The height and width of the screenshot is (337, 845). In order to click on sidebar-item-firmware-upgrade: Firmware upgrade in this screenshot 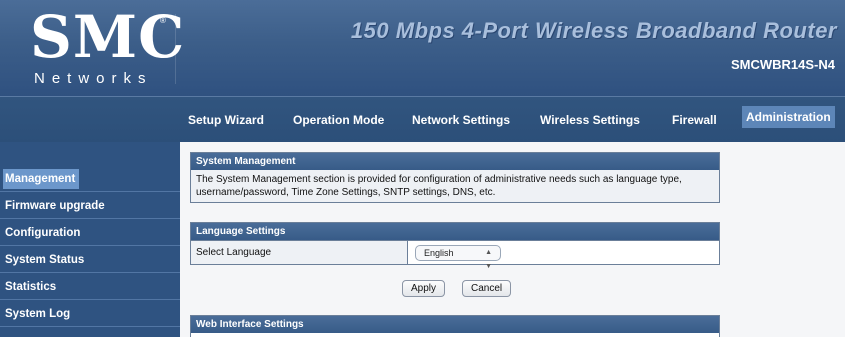, I will do `click(90, 206)`.